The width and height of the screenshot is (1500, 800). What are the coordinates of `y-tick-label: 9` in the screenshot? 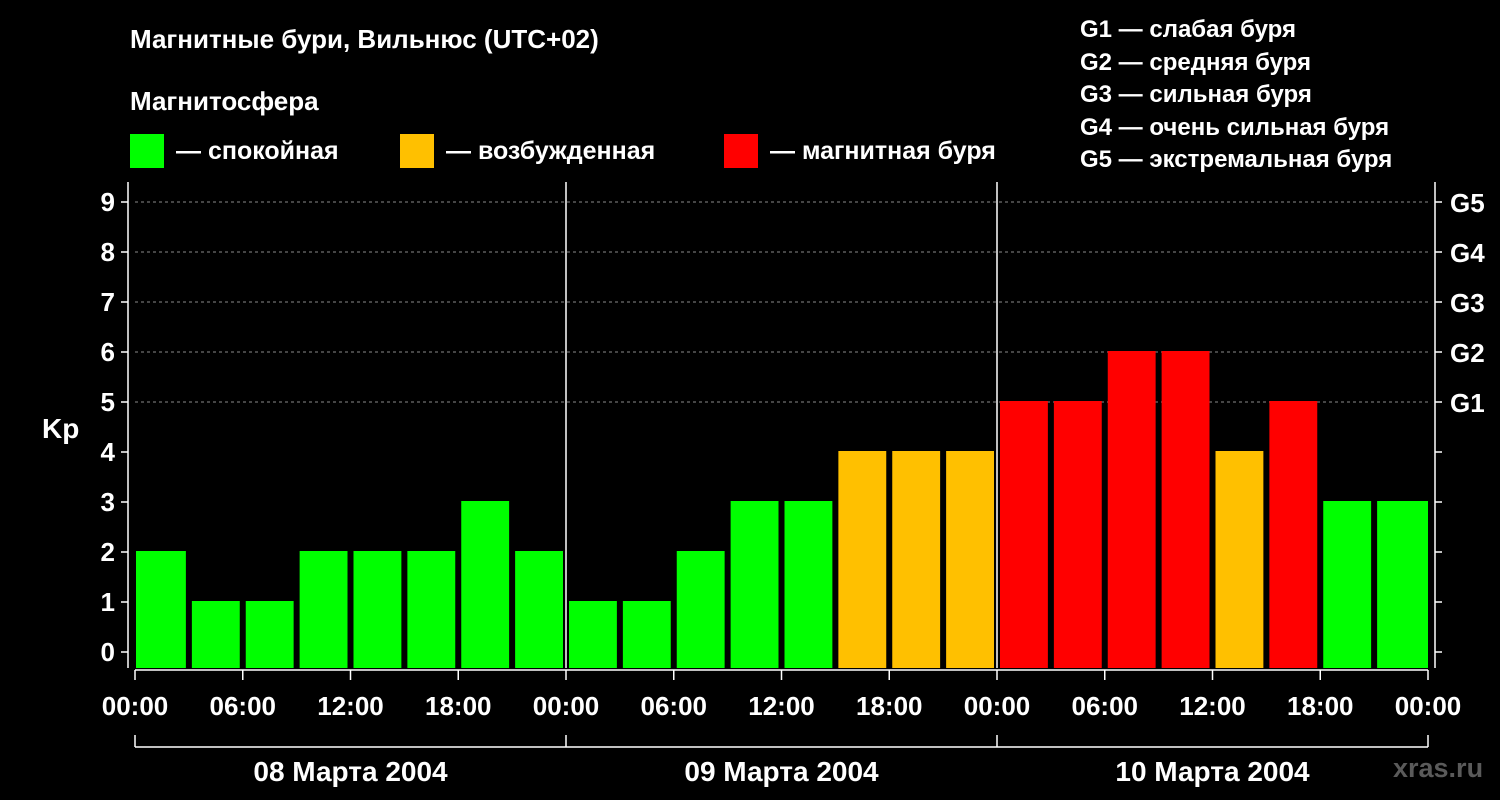 It's located at (108, 202).